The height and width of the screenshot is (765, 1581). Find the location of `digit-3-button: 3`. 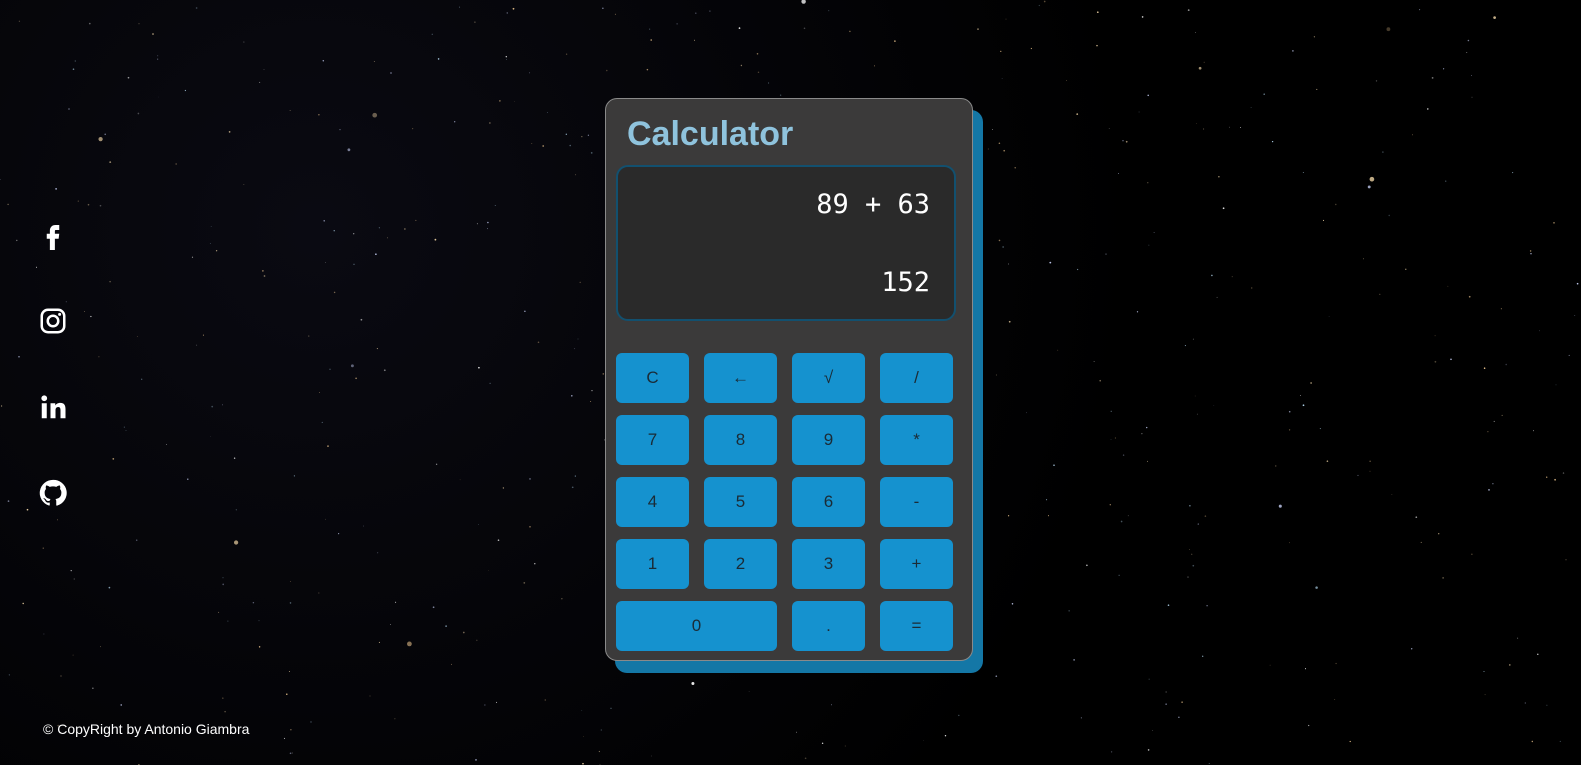

digit-3-button: 3 is located at coordinates (828, 564).